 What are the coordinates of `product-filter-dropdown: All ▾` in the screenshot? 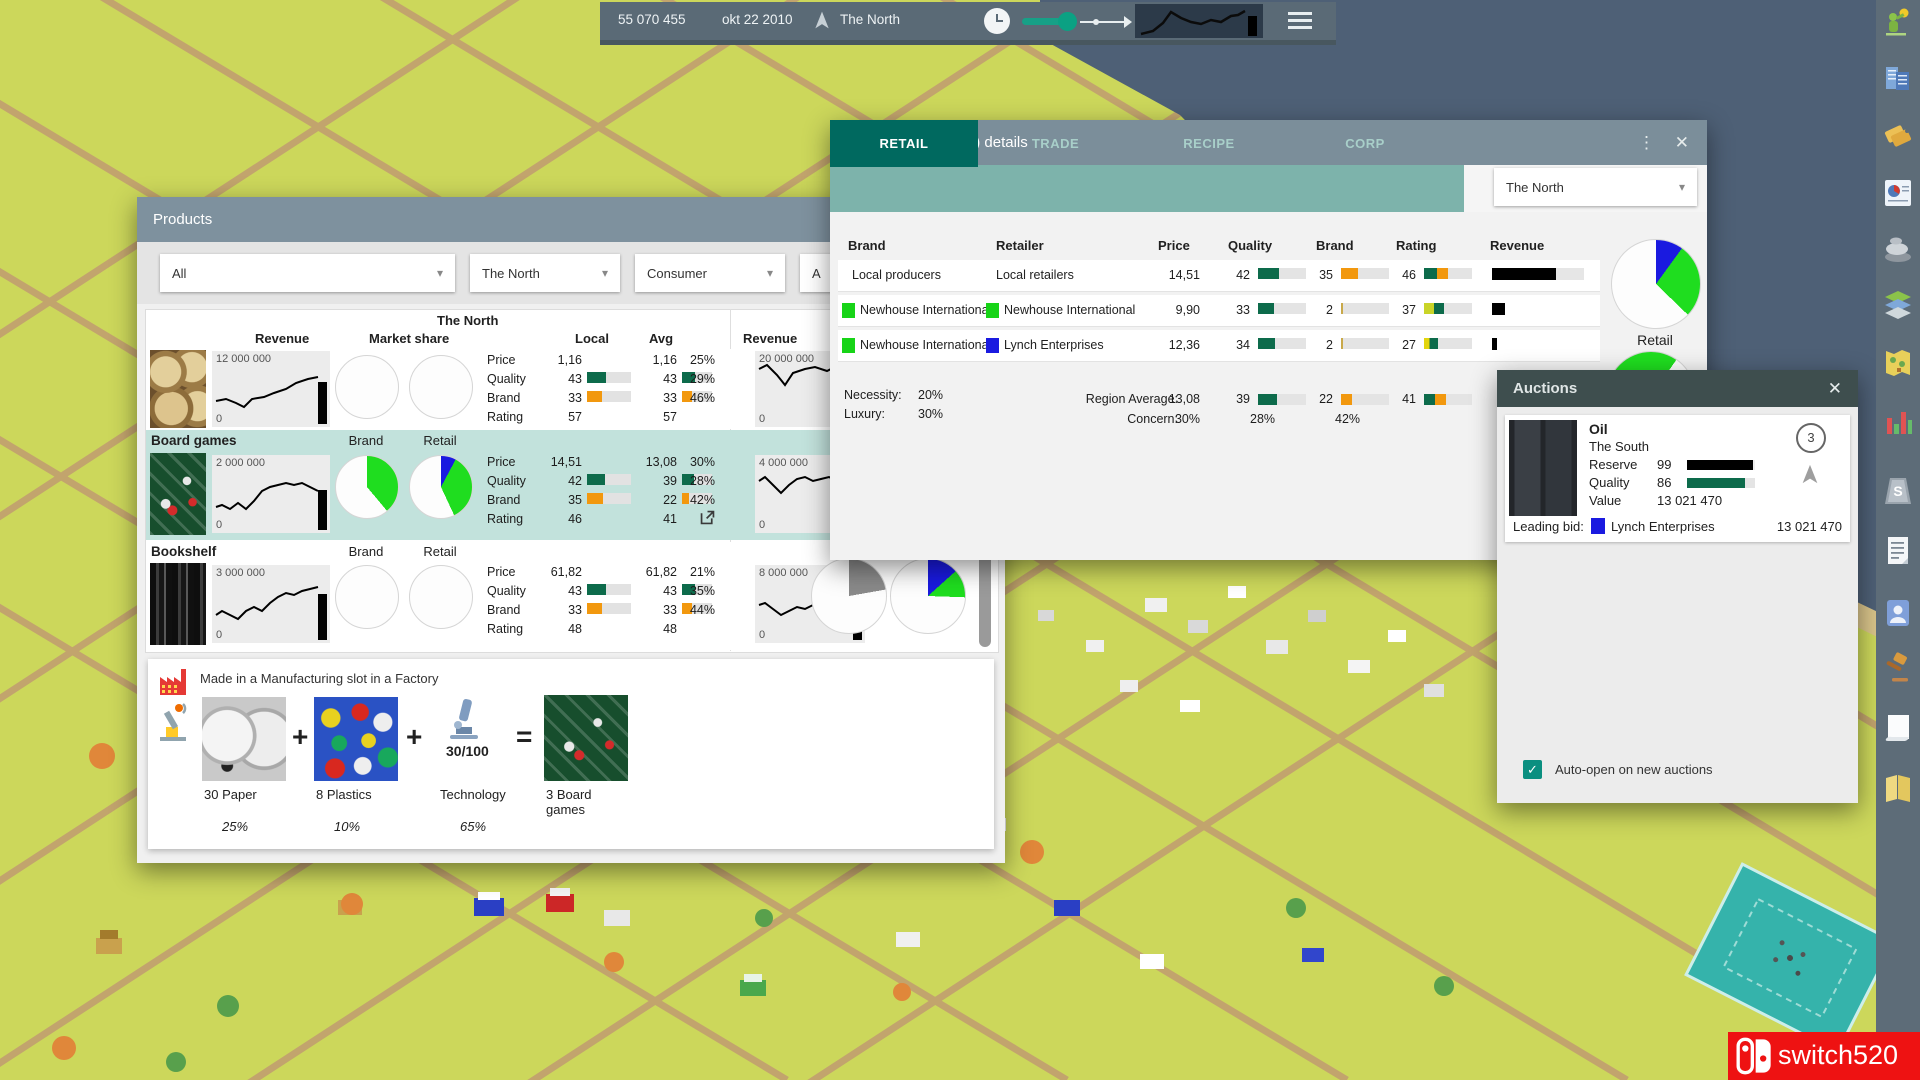 It's located at (307, 273).